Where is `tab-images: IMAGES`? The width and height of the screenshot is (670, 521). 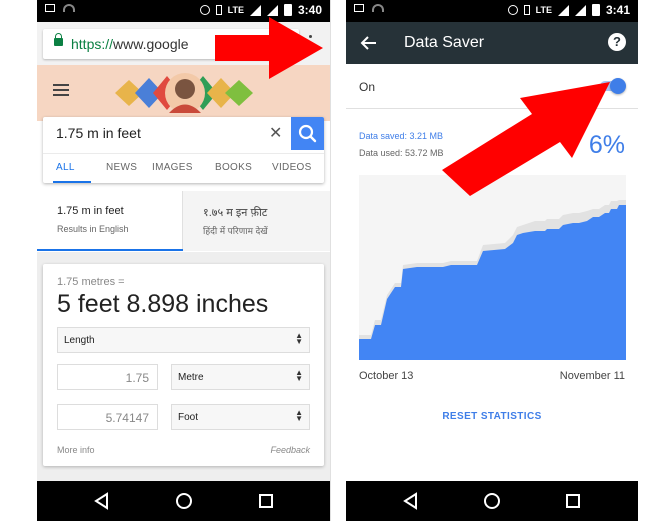 tab-images: IMAGES is located at coordinates (172, 167).